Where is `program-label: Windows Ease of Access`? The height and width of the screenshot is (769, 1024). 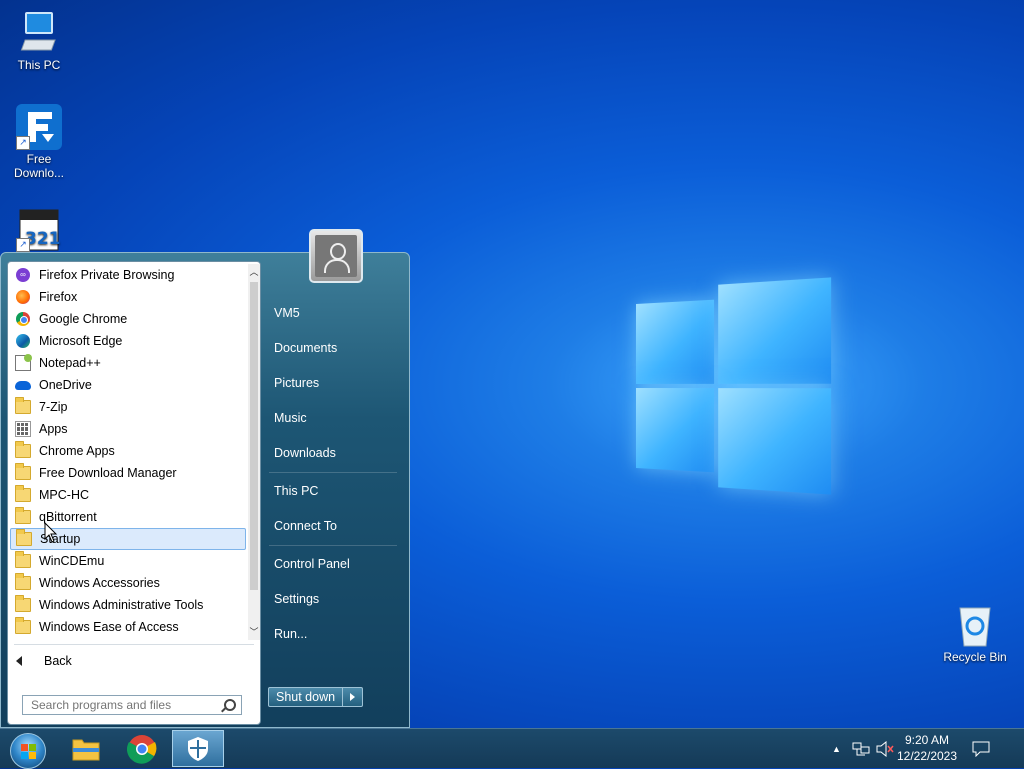
program-label: Windows Ease of Access is located at coordinates (109, 627).